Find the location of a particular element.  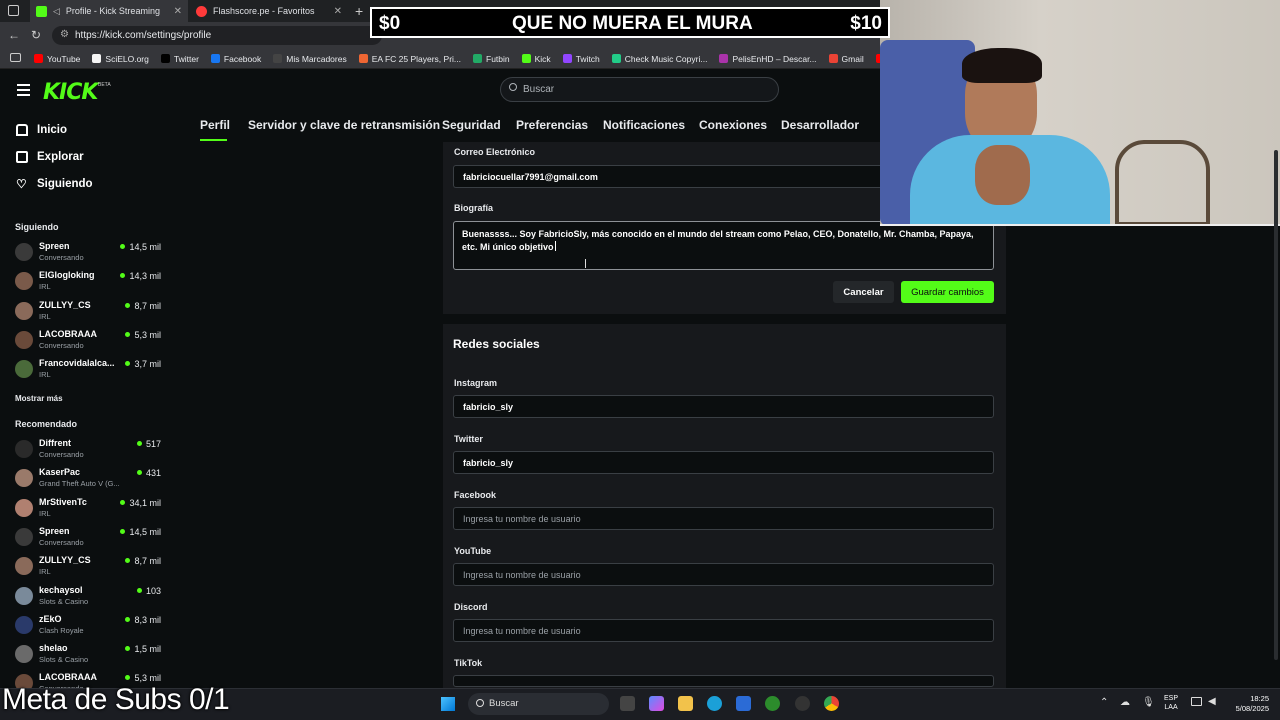

clock-date: 5/08/2025 is located at coordinates (1252, 708).